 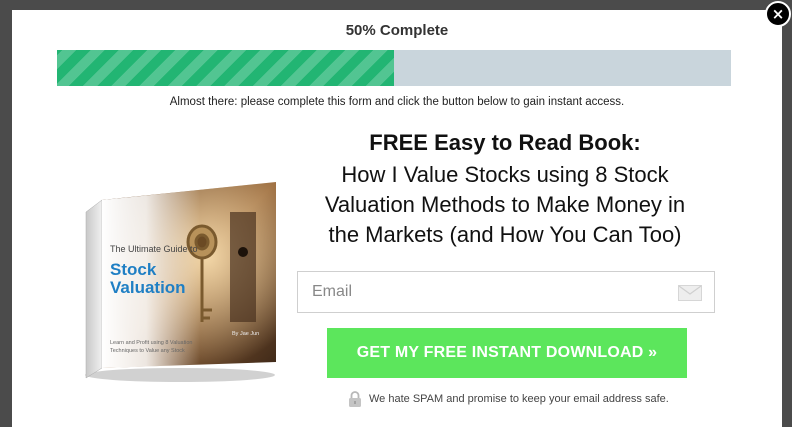 I want to click on envelope-icon, so click(x=690, y=293).